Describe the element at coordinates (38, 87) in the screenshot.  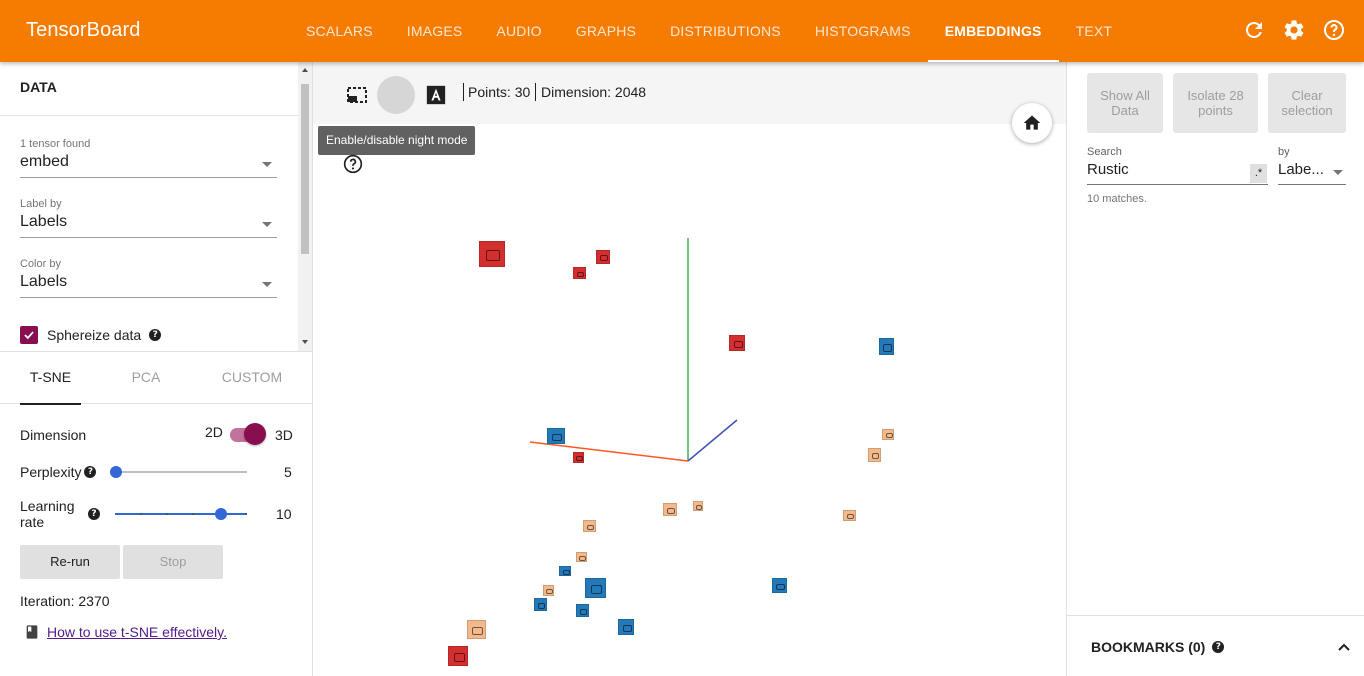
I see `data-title: DATA` at that location.